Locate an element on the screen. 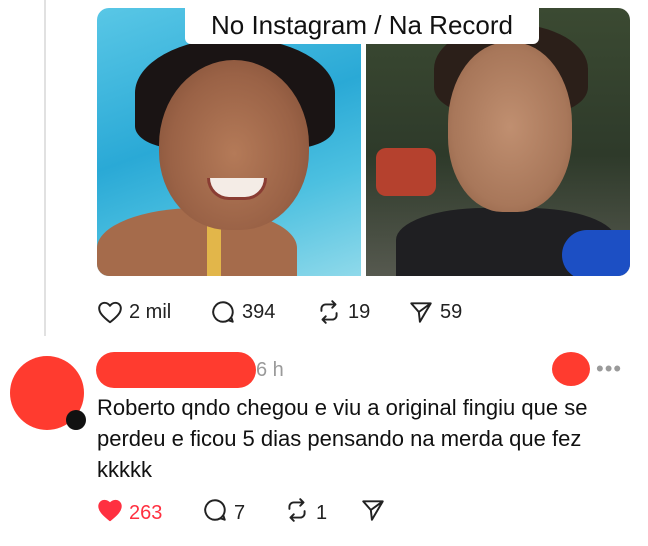  reply-like-count: 263 is located at coordinates (146, 512).